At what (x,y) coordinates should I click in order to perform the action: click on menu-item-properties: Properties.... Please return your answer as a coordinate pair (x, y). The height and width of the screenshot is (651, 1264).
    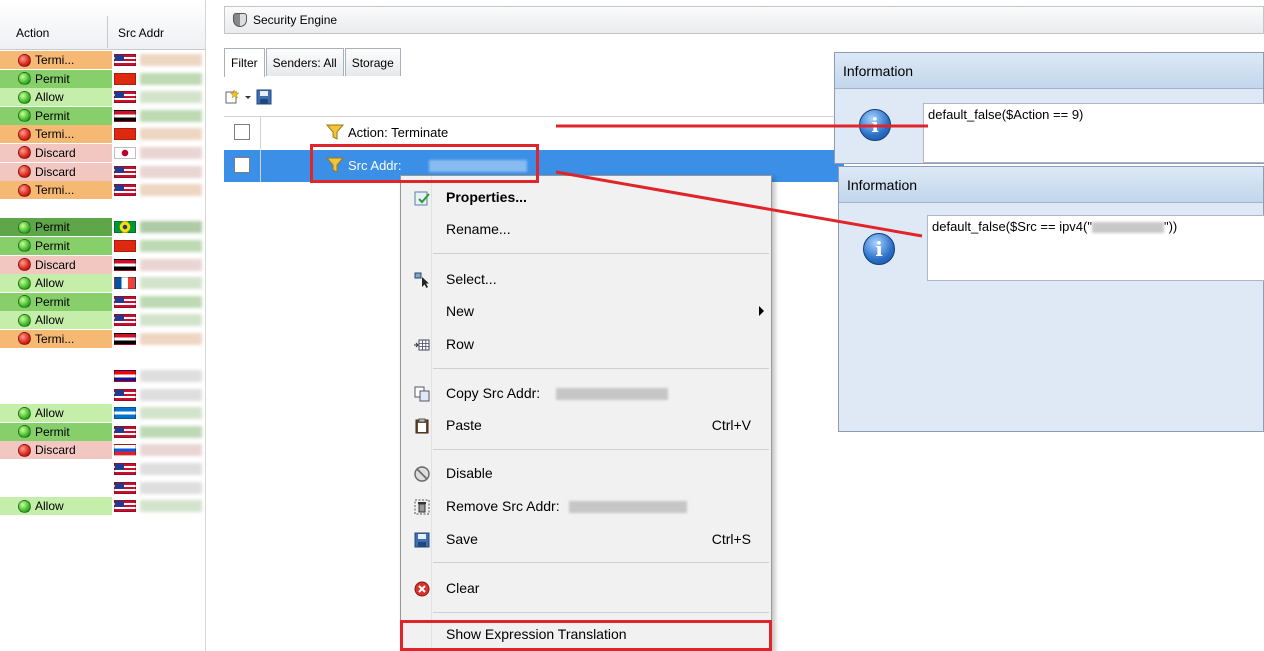
    Looking at the image, I should click on (586, 198).